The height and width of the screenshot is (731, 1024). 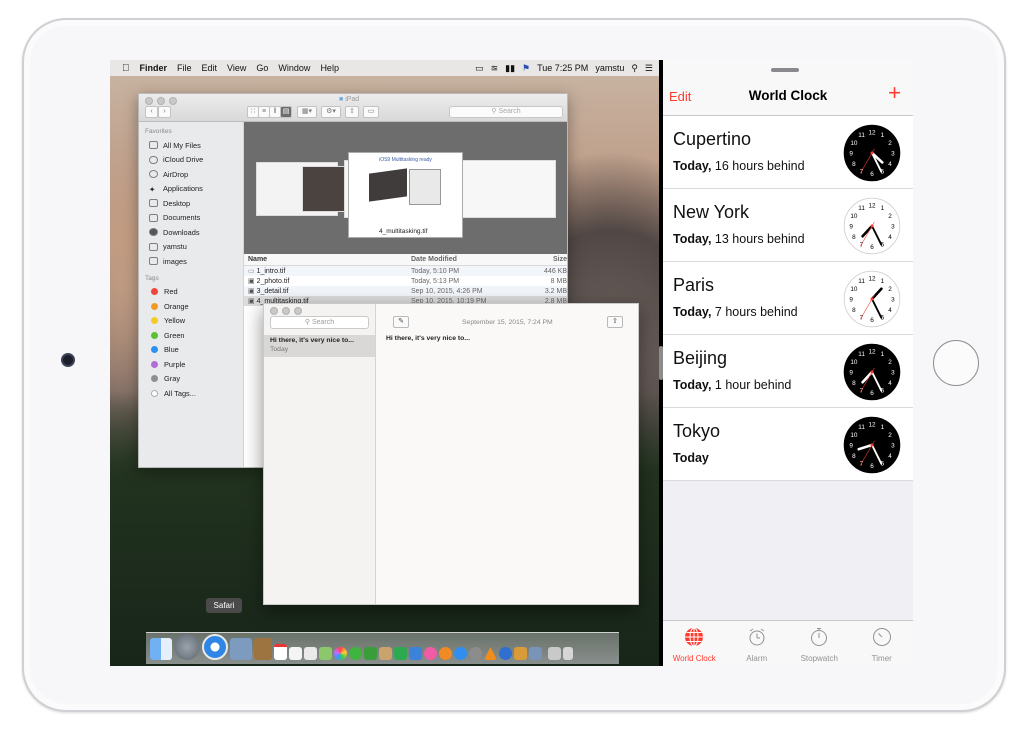 What do you see at coordinates (466, 259) in the screenshot?
I see `column-date-modified: Date Modified` at bounding box center [466, 259].